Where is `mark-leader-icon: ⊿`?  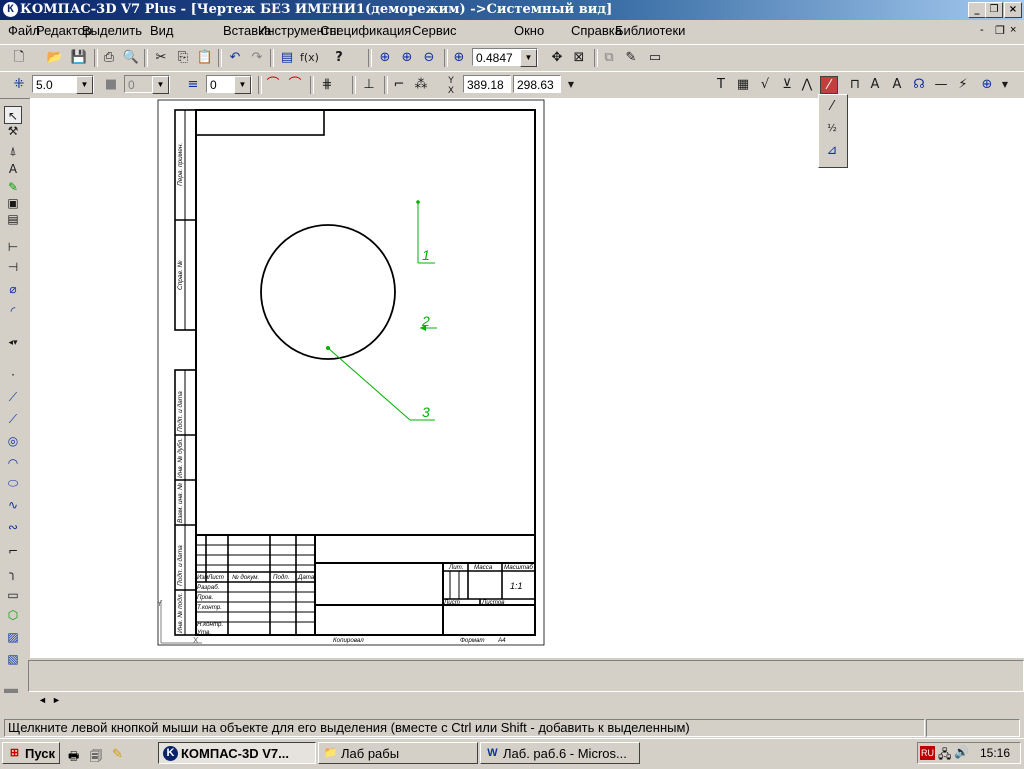
mark-leader-icon: ⊿ is located at coordinates (832, 151).